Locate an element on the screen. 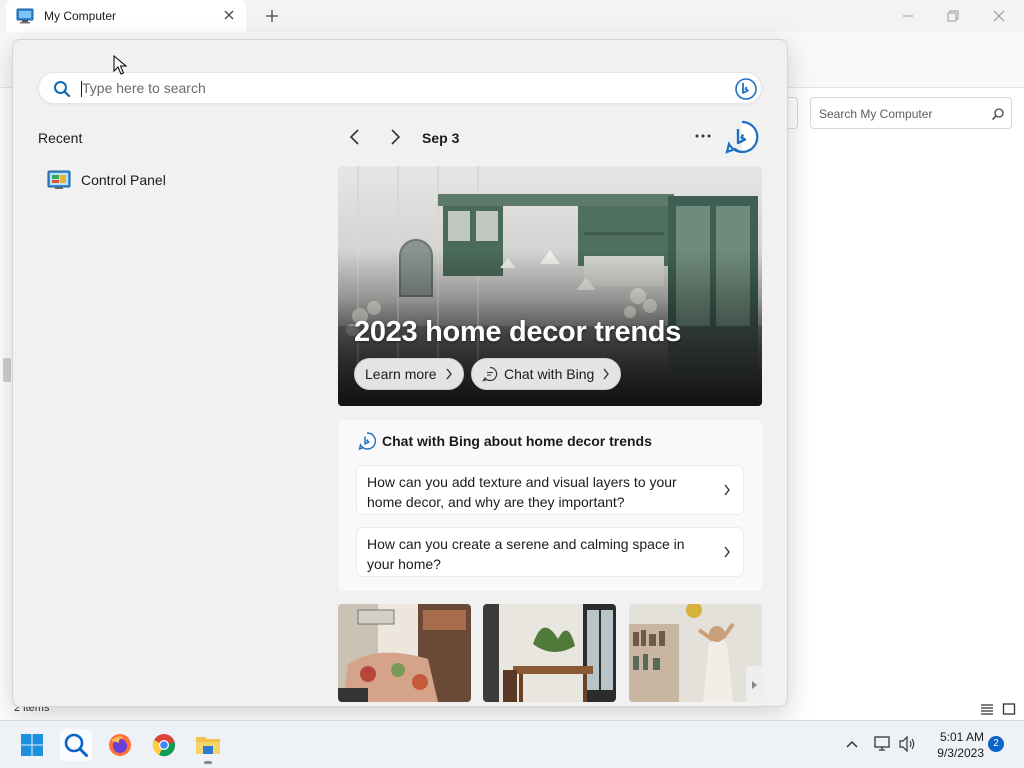 Image resolution: width=1024 pixels, height=768 pixels. bing-icon is located at coordinates (742, 137).